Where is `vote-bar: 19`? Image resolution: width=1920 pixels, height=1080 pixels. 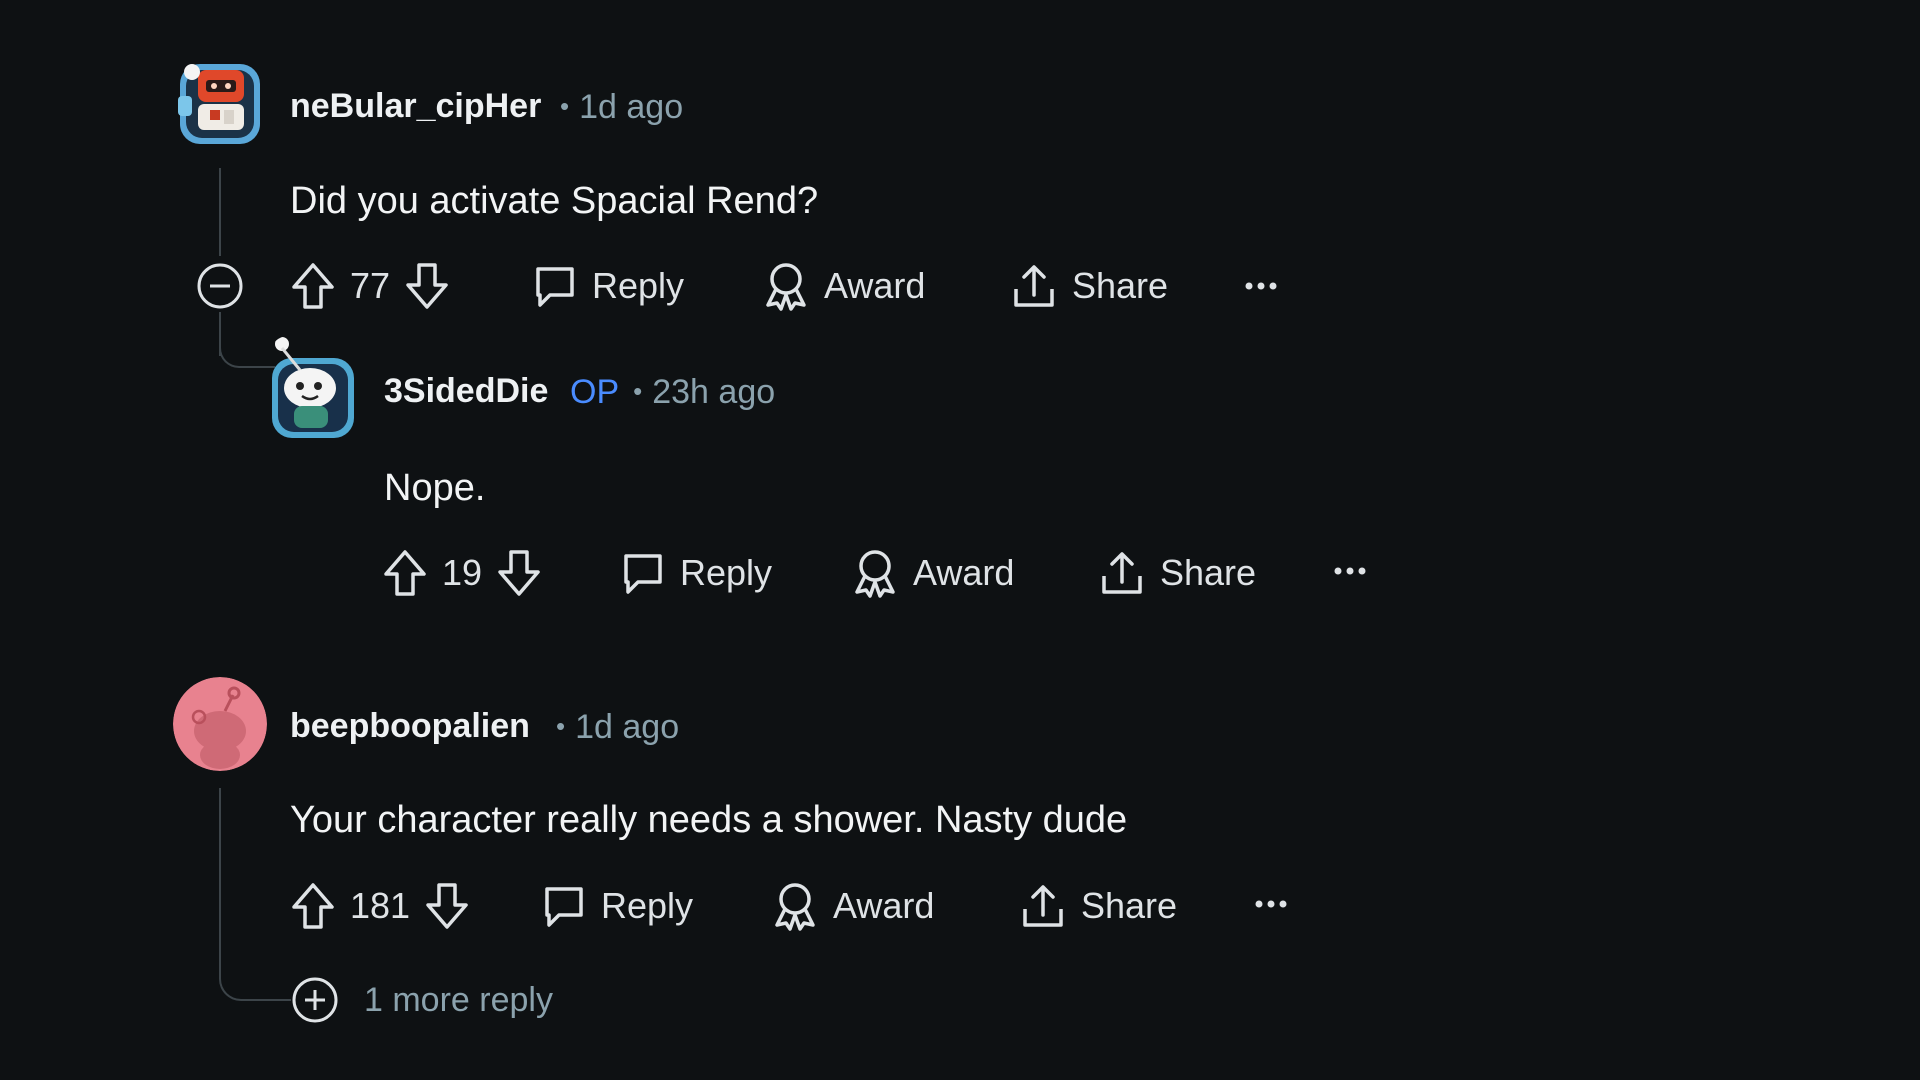
vote-bar: 19 is located at coordinates (462, 573).